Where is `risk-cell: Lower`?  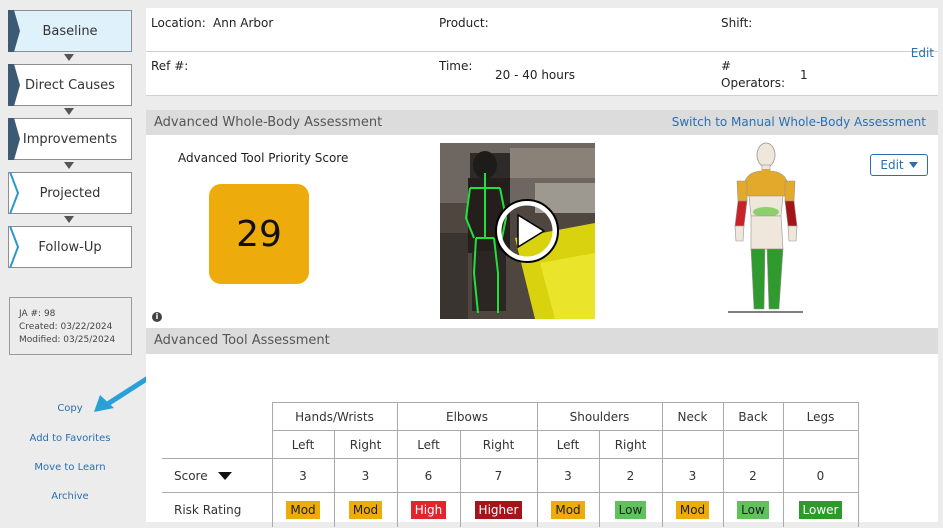 risk-cell: Lower is located at coordinates (820, 509).